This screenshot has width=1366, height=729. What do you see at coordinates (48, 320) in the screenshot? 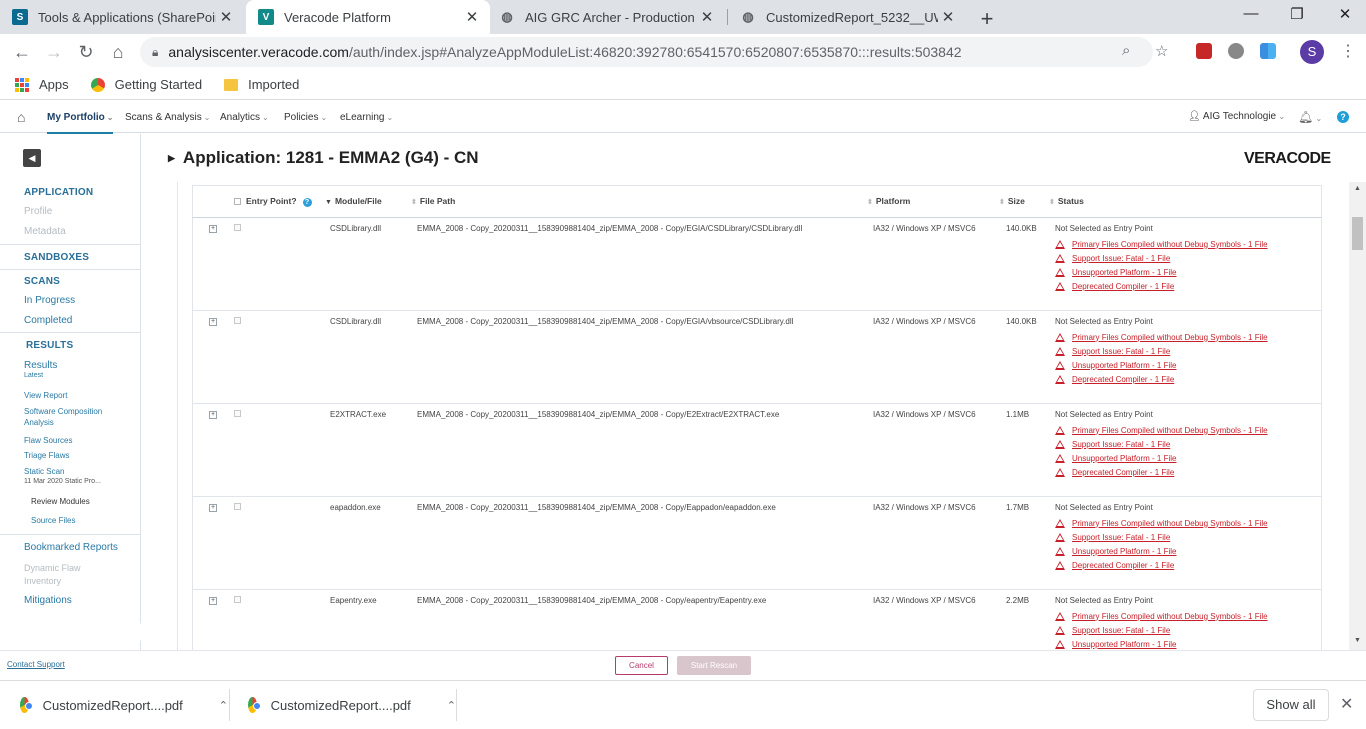
I see `sidebar-item-completed: Completed` at bounding box center [48, 320].